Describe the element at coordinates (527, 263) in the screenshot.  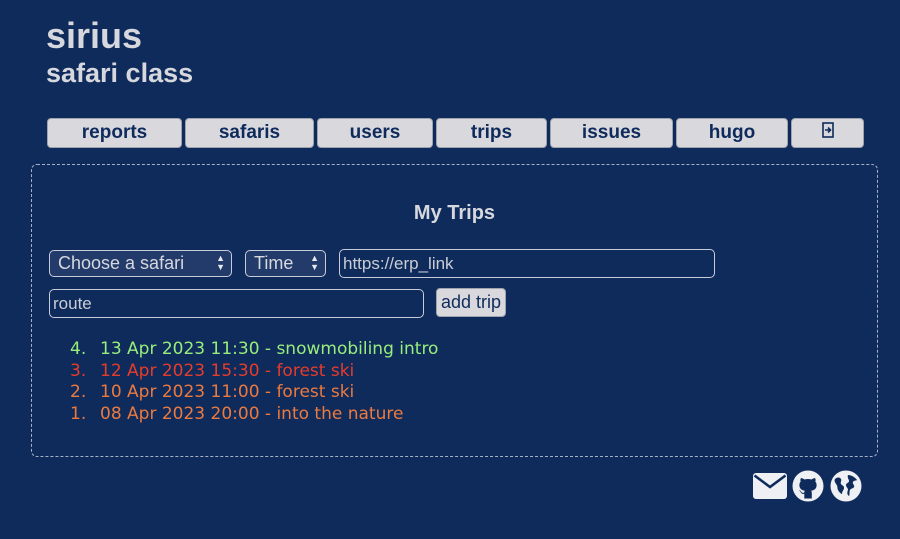
I see `erp-link-input` at that location.